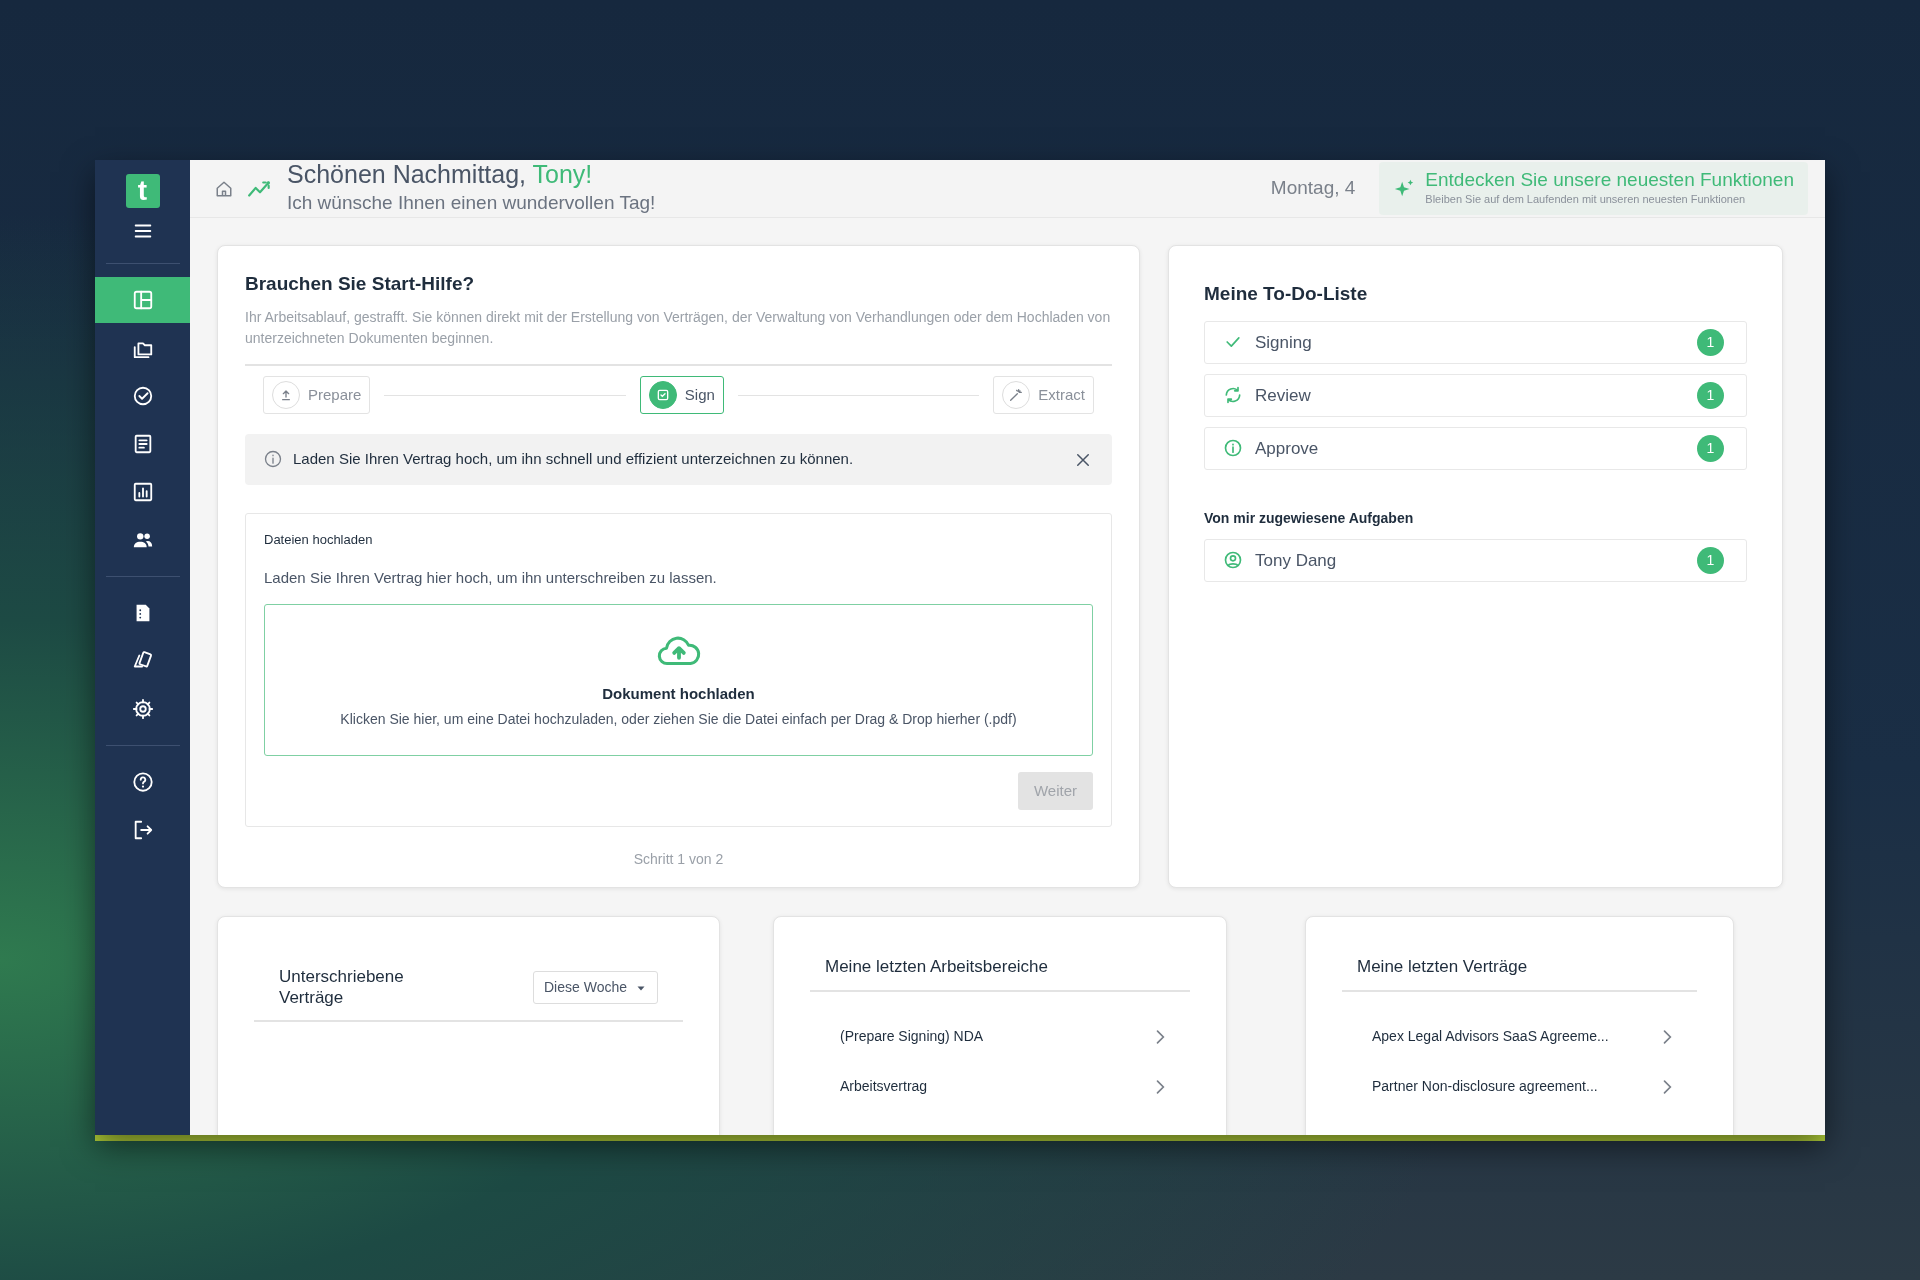 The height and width of the screenshot is (1280, 1920). I want to click on todo-item: Tony Dang 1, so click(1475, 560).